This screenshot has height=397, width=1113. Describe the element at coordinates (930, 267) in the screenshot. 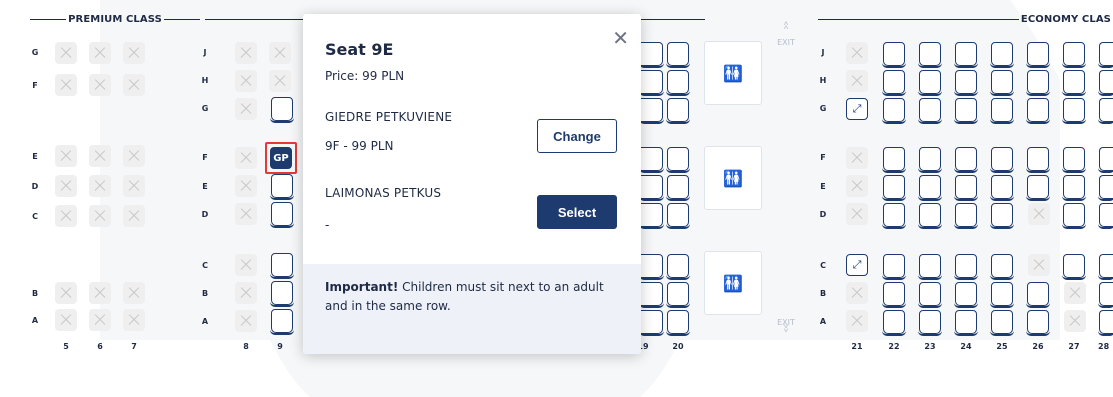

I see `seat-23c` at that location.